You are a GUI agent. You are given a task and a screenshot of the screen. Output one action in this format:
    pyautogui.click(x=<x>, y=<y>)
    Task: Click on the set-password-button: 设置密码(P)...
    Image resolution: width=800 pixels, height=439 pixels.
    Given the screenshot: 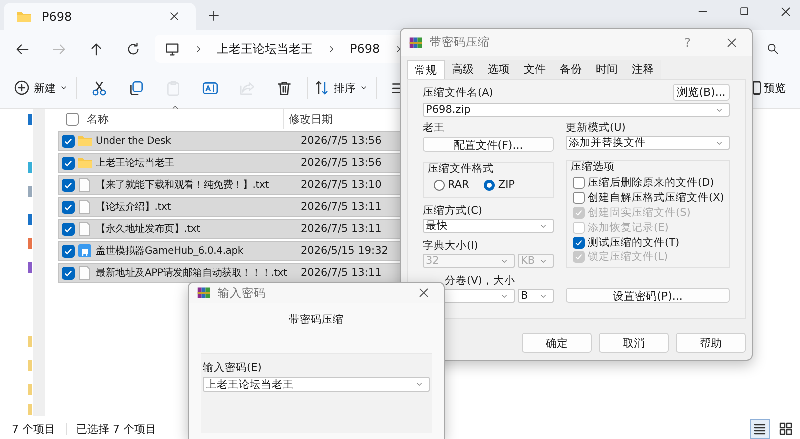 What is the action you would take?
    pyautogui.click(x=648, y=295)
    